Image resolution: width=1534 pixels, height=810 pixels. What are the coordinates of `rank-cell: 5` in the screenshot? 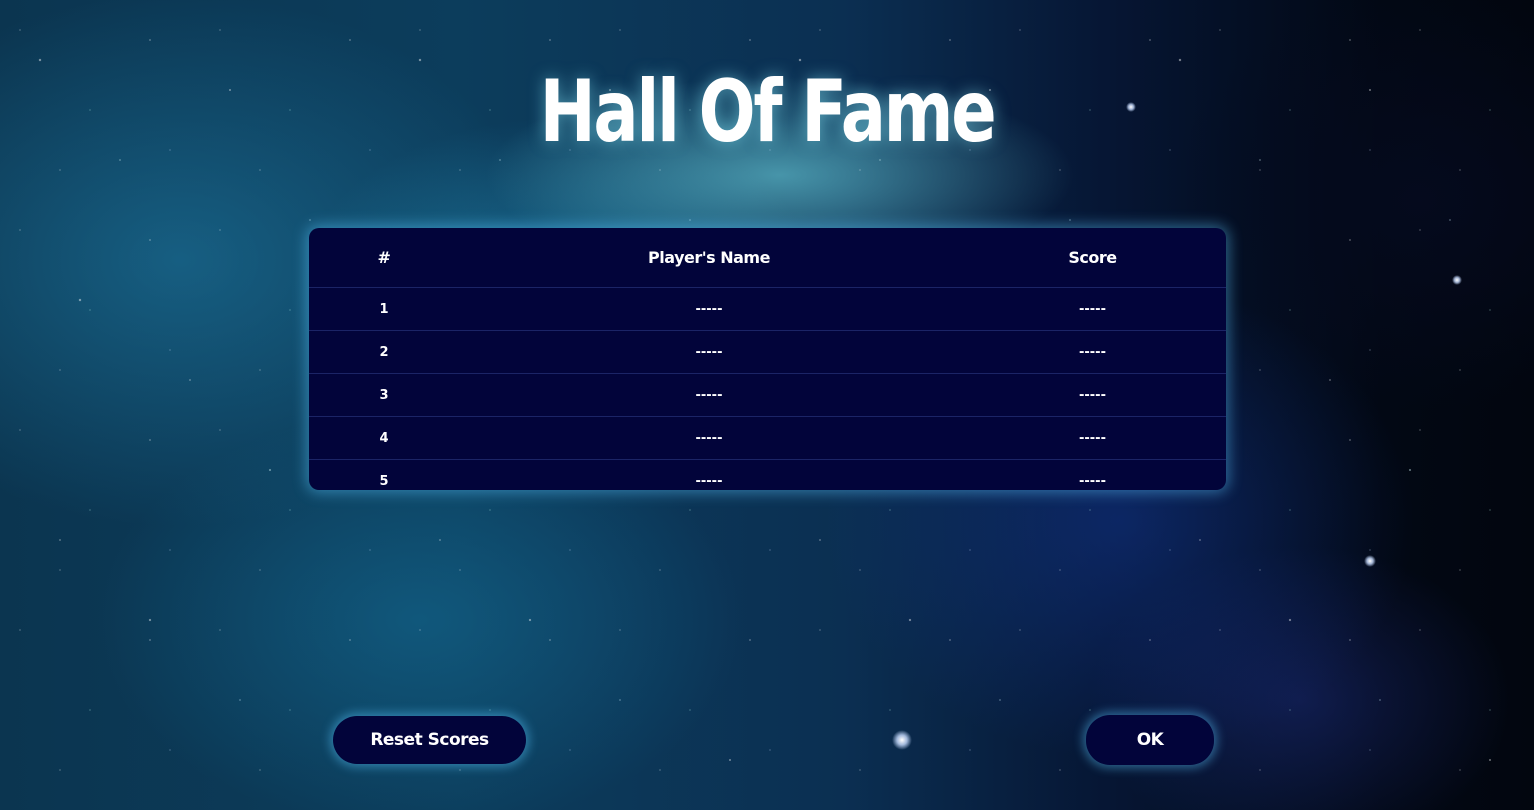 It's located at (384, 474).